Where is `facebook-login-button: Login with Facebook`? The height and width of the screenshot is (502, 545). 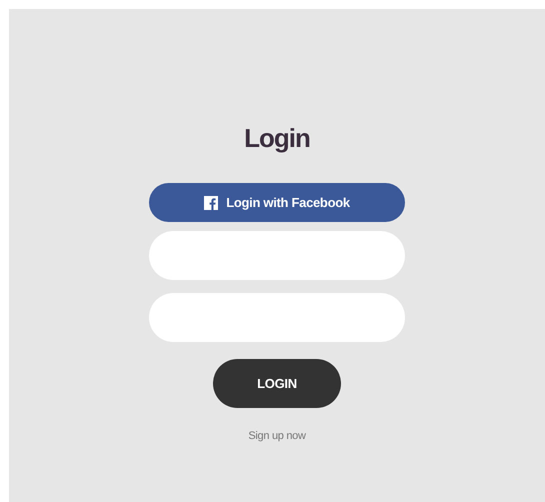
facebook-login-button: Login with Facebook is located at coordinates (277, 202).